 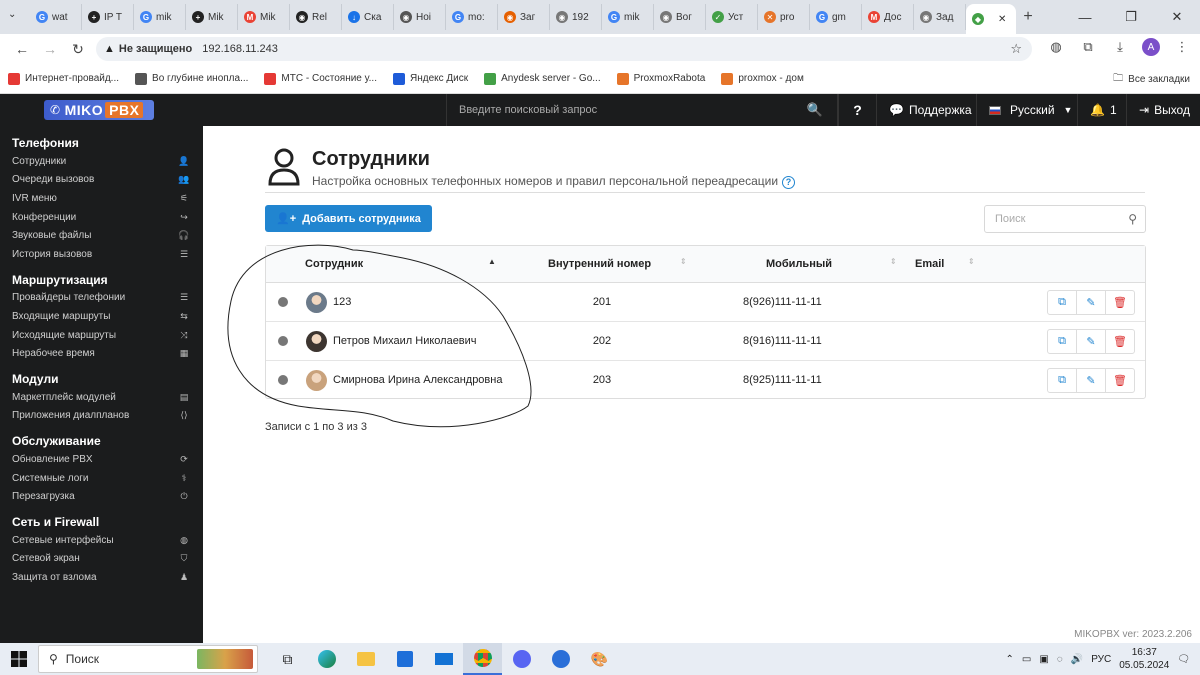 I want to click on browser-tab: Gmo:, so click(x=472, y=17).